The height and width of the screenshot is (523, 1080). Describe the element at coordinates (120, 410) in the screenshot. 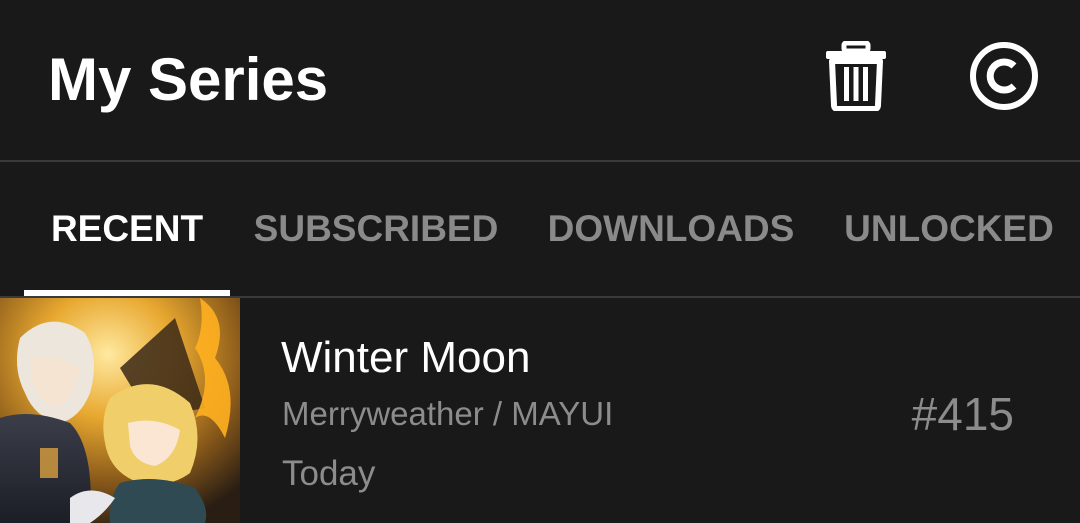

I see `series-thumbnail` at that location.